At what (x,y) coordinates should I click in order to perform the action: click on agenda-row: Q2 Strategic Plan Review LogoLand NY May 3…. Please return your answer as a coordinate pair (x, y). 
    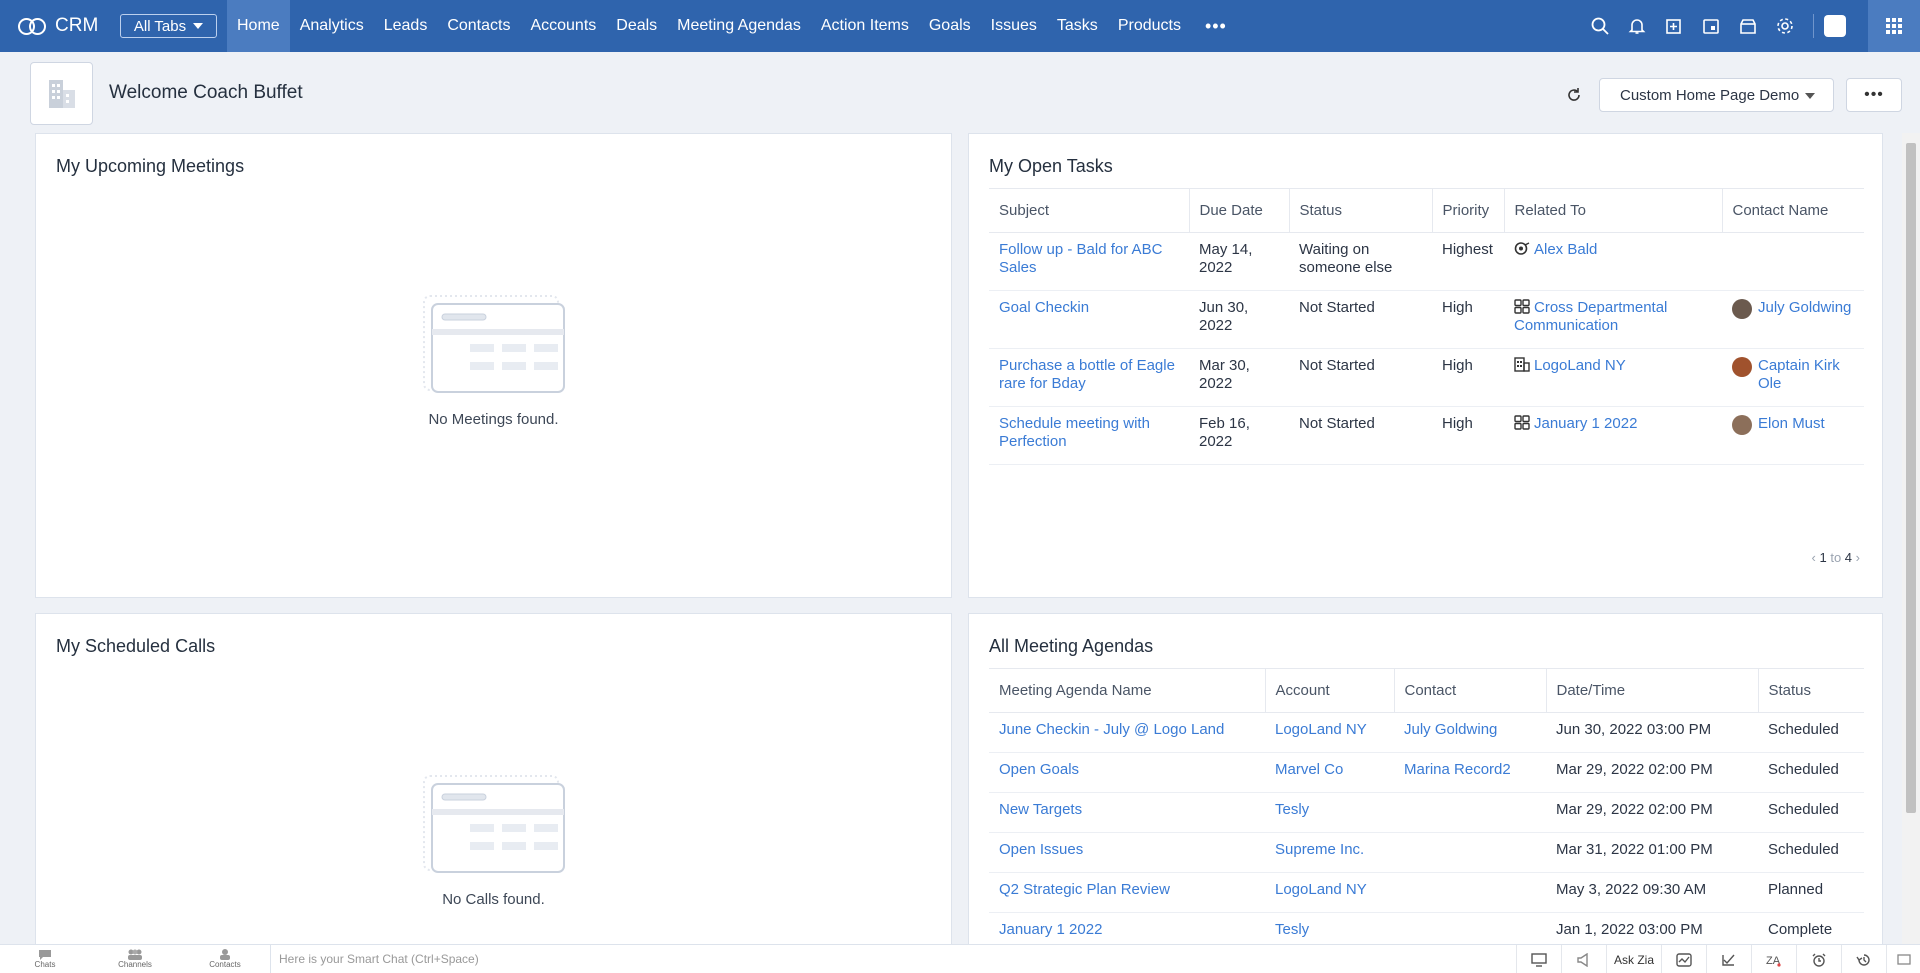
    Looking at the image, I should click on (1426, 892).